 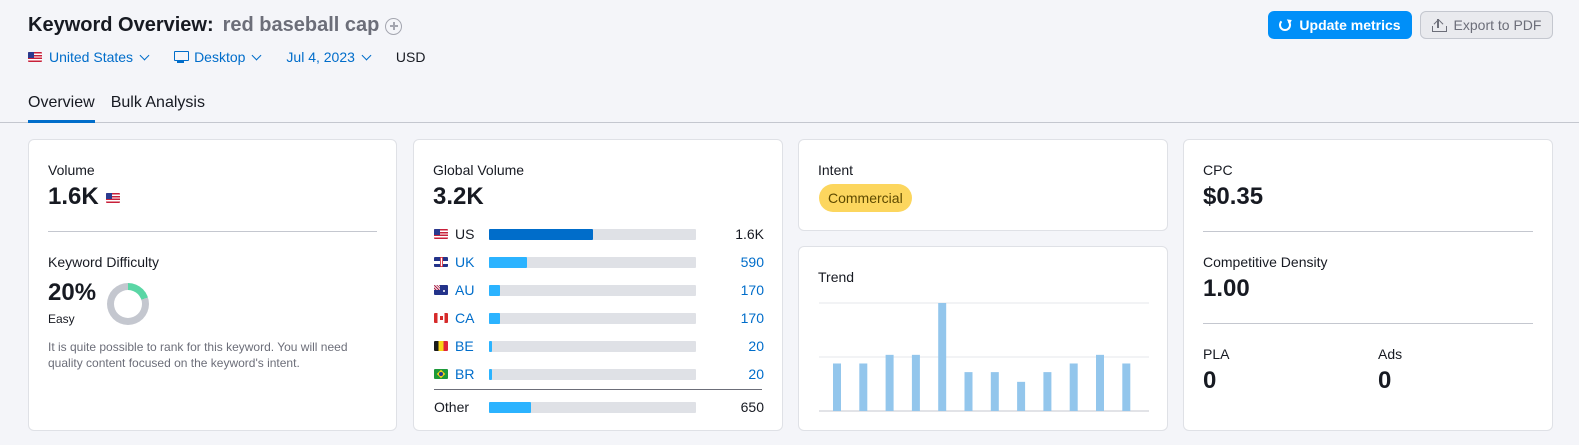 I want to click on pla-label: PLA, so click(x=1216, y=354).